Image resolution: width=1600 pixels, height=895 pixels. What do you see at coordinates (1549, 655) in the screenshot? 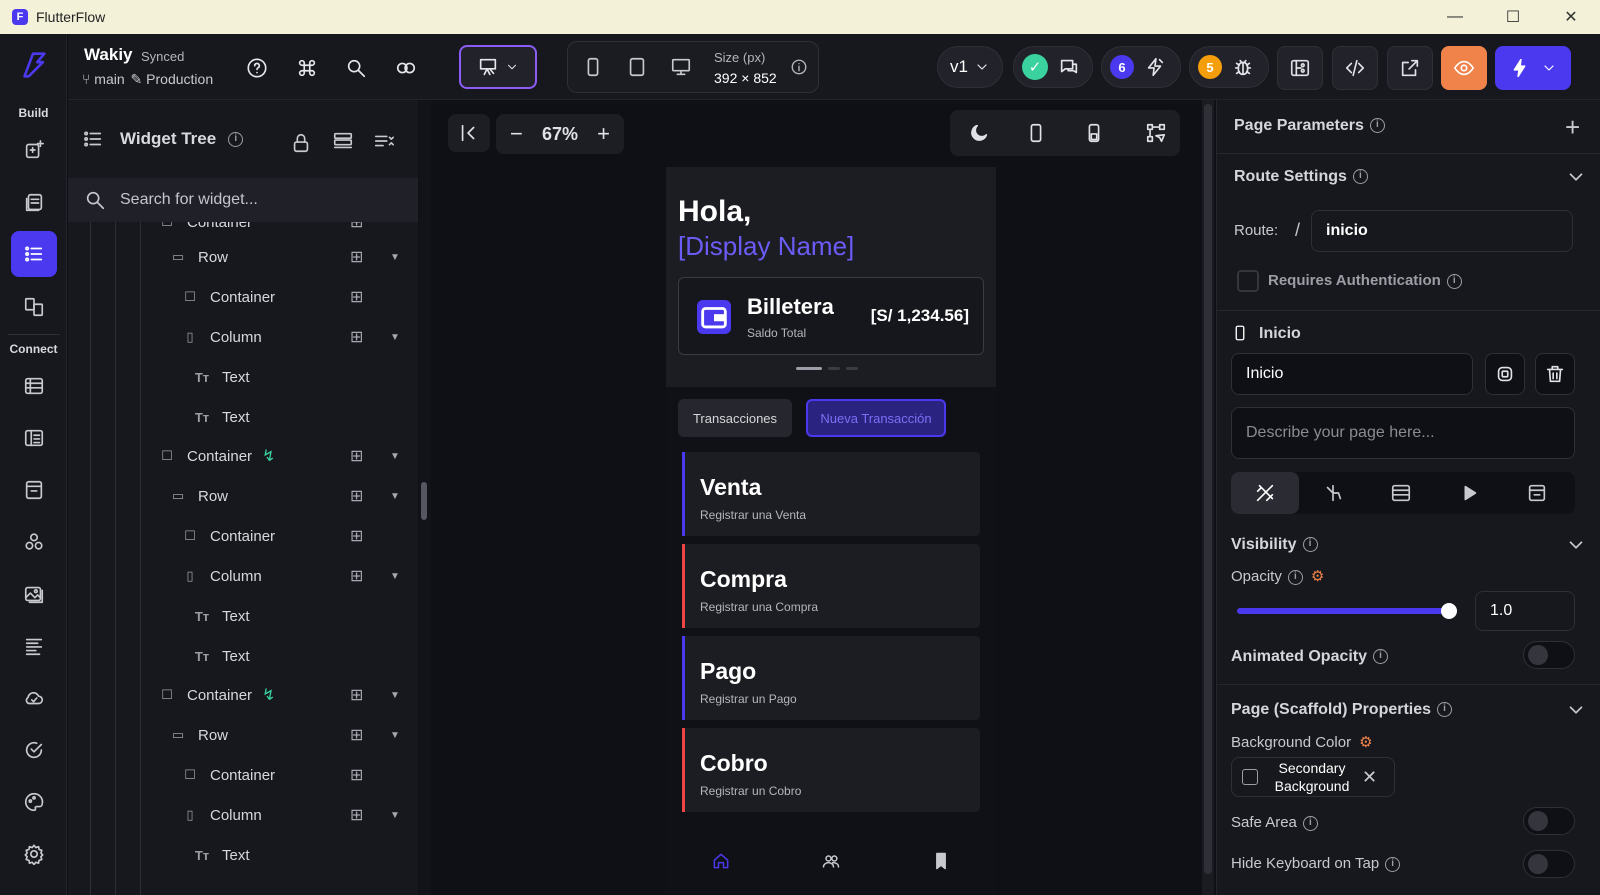
I see `animated-opacity-toggle` at bounding box center [1549, 655].